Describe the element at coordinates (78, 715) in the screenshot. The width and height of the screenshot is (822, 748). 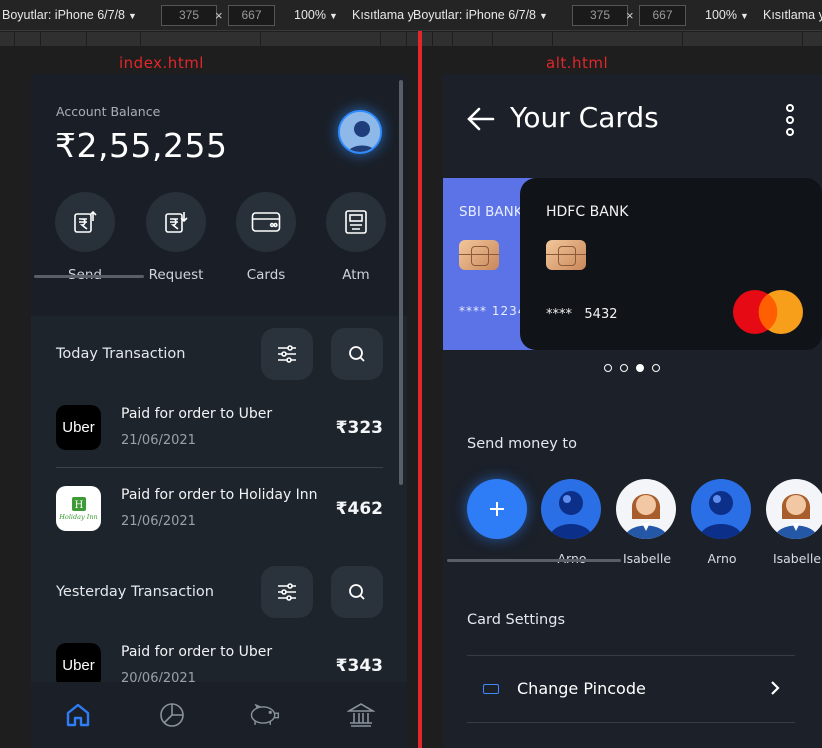
I see `home-icon` at that location.